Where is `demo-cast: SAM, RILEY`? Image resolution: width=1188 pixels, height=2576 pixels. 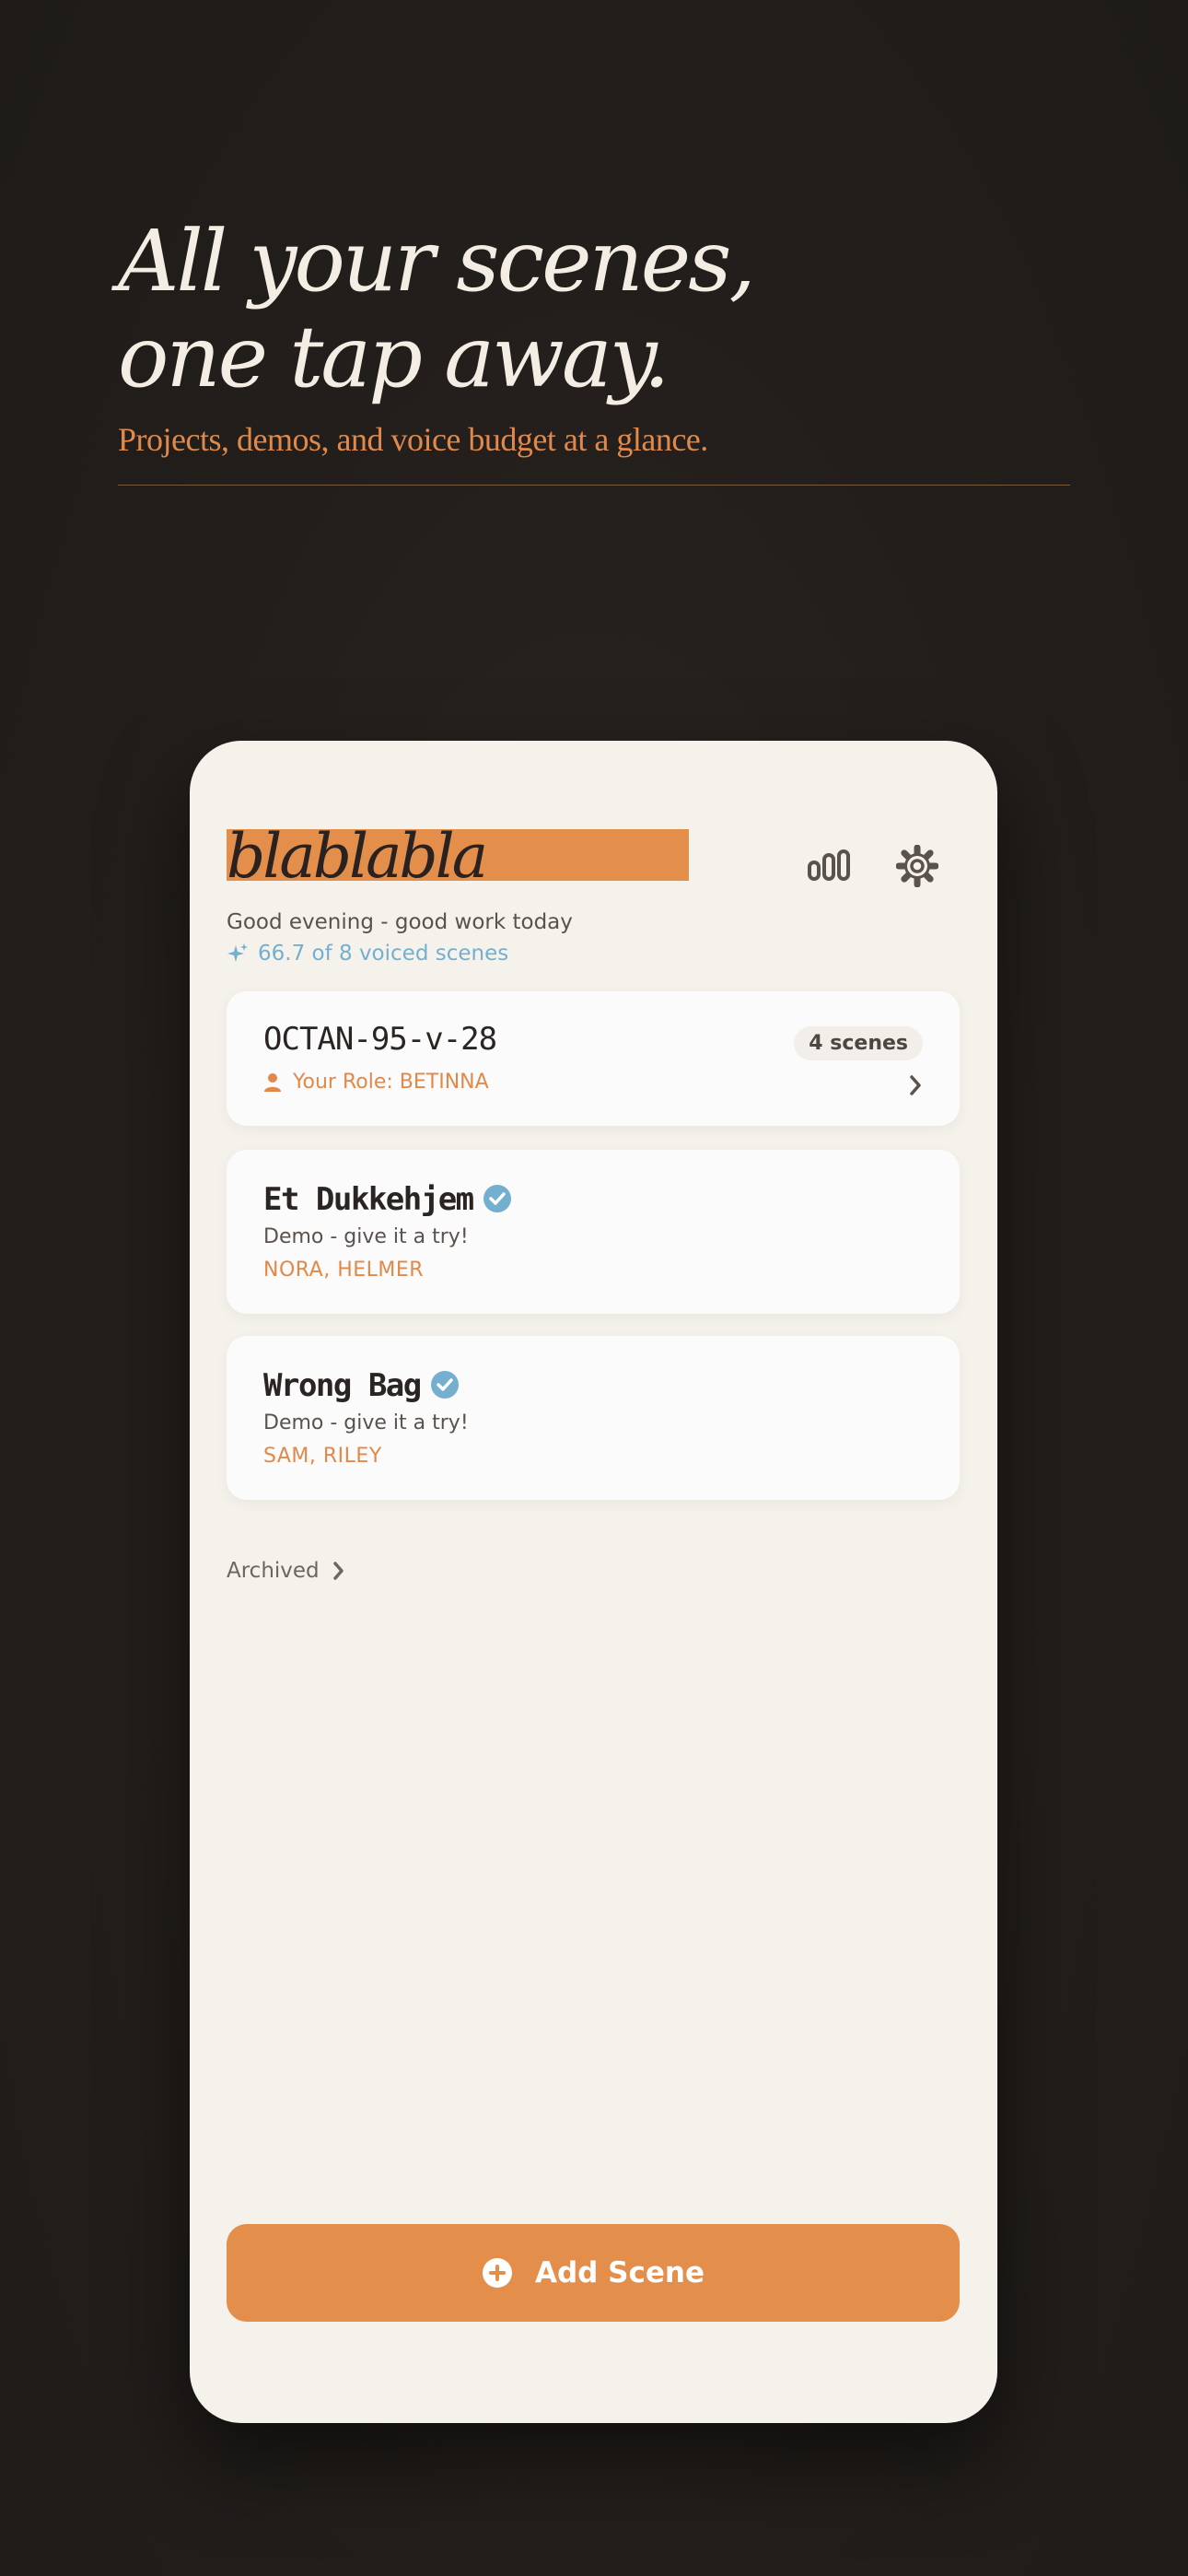 demo-cast: SAM, RILEY is located at coordinates (322, 1456).